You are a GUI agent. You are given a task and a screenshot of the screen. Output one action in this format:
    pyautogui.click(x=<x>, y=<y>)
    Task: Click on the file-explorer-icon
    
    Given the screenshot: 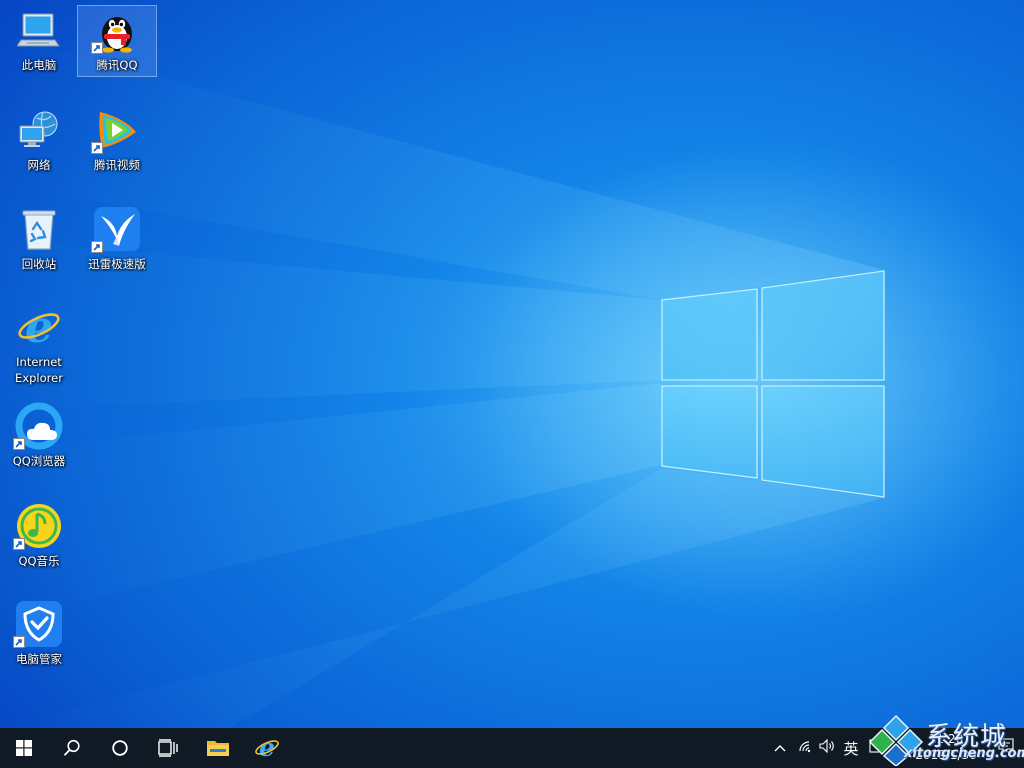 What is the action you would take?
    pyautogui.click(x=218, y=748)
    